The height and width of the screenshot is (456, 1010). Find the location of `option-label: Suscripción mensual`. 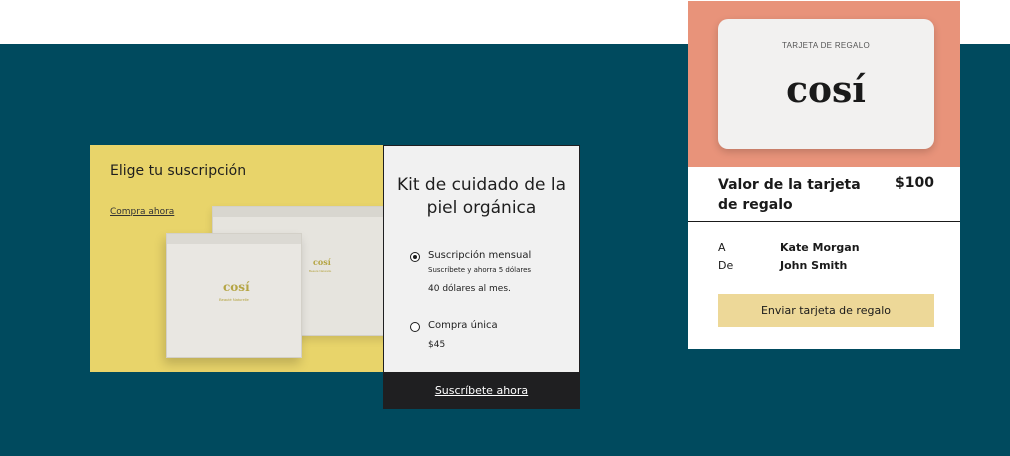

option-label: Suscripción mensual is located at coordinates (480, 255).